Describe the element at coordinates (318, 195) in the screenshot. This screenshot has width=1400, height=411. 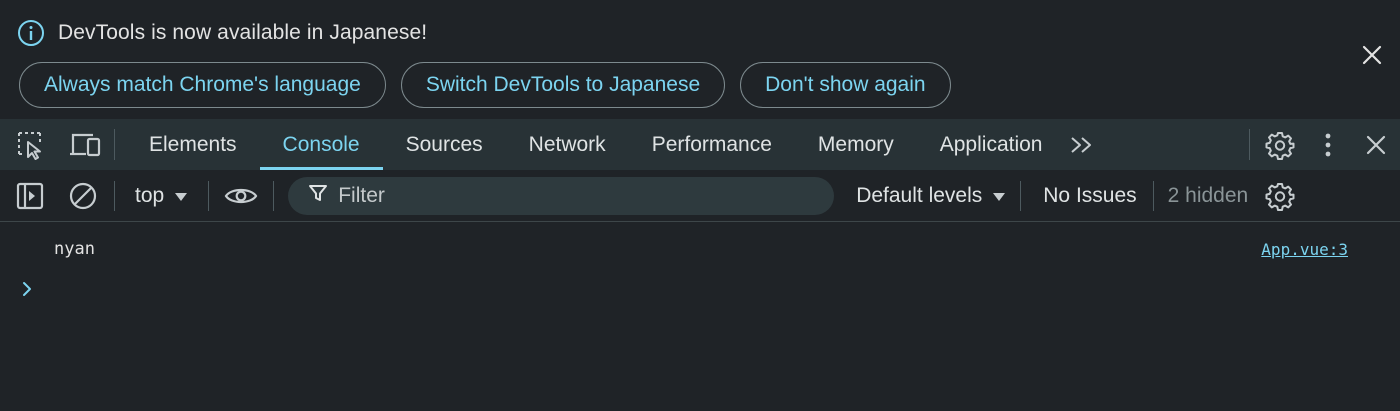
I see `filter-icon` at that location.